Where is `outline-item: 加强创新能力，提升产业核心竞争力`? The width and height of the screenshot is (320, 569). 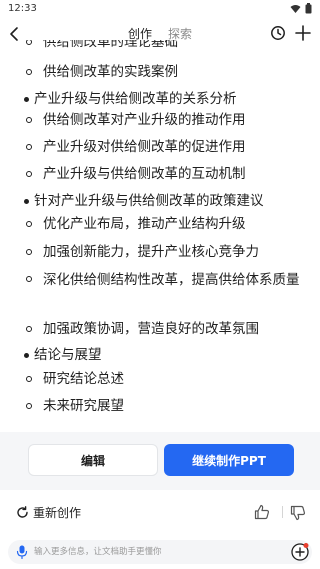 outline-item: 加强创新能力，提升产业核心竞争力 is located at coordinates (142, 252).